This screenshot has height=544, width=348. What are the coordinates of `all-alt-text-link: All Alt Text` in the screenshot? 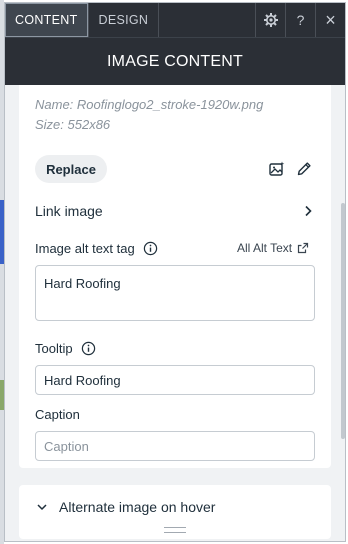 It's located at (273, 248).